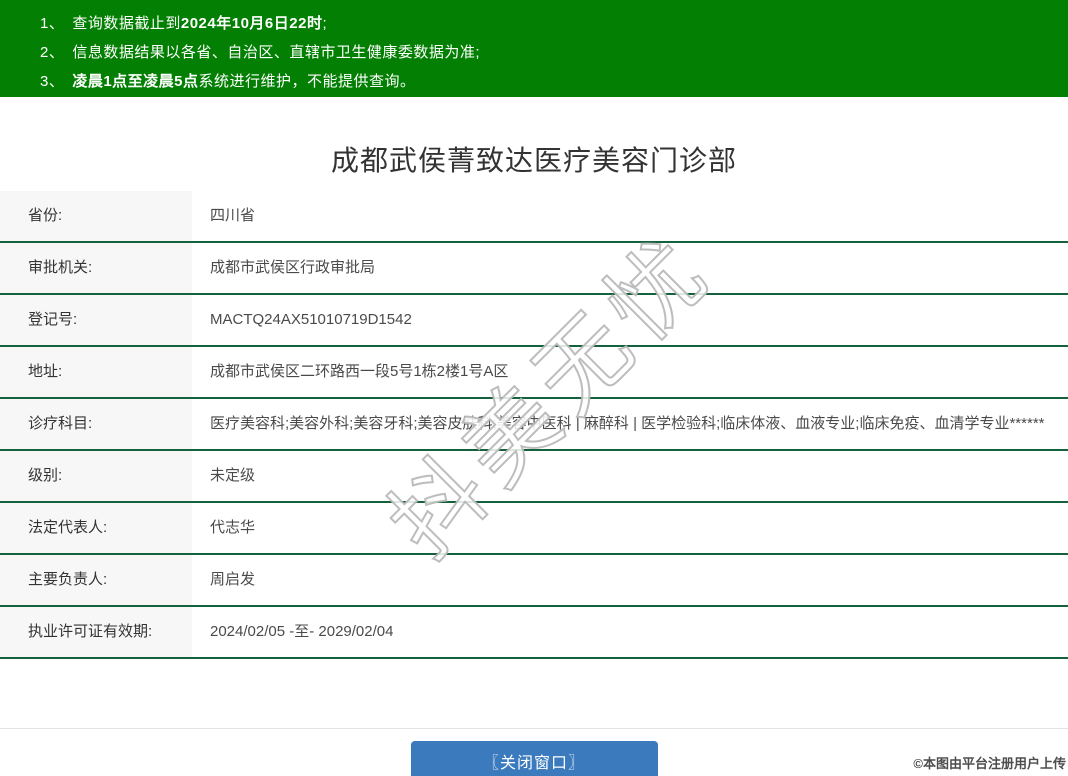 This screenshot has height=776, width=1068. What do you see at coordinates (126, 23) in the screenshot?
I see `notice-text: 查询数据截止到` at bounding box center [126, 23].